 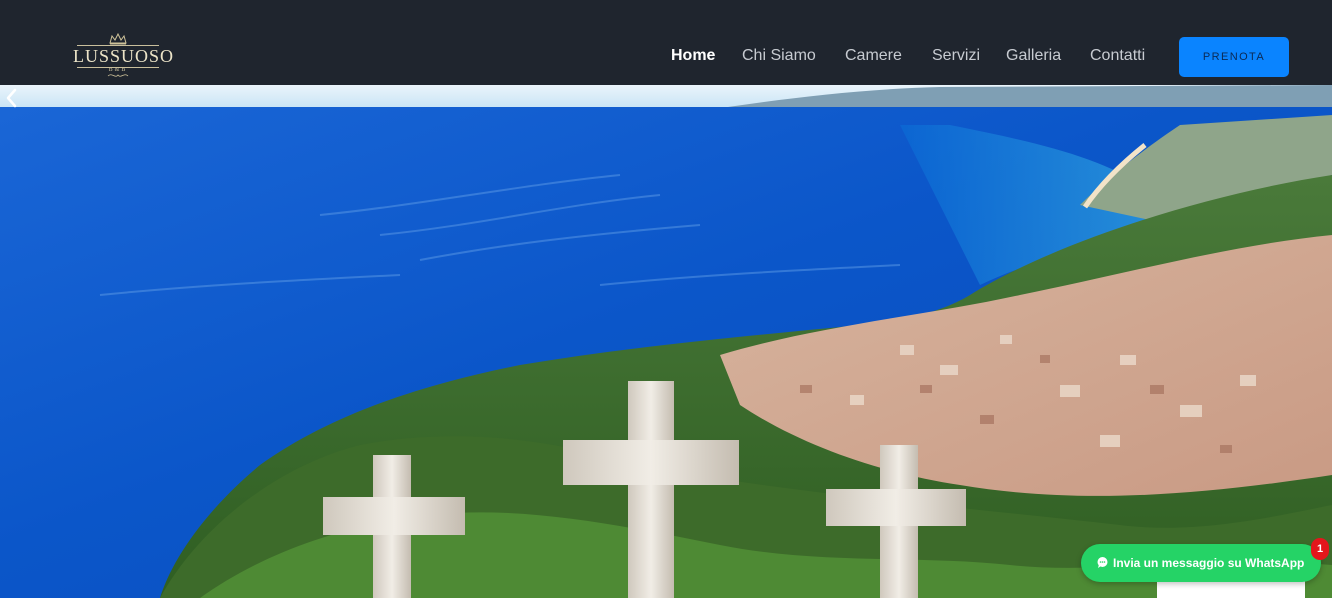 What do you see at coordinates (1320, 549) in the screenshot?
I see `notification-badge: 1` at bounding box center [1320, 549].